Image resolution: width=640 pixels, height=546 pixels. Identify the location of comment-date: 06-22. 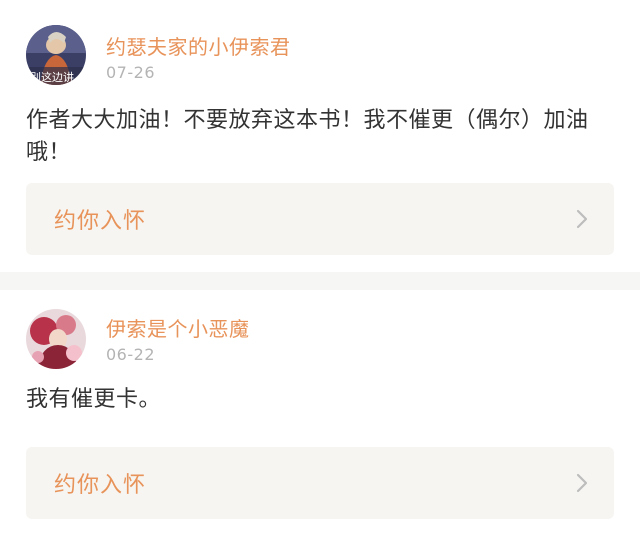
(130, 354).